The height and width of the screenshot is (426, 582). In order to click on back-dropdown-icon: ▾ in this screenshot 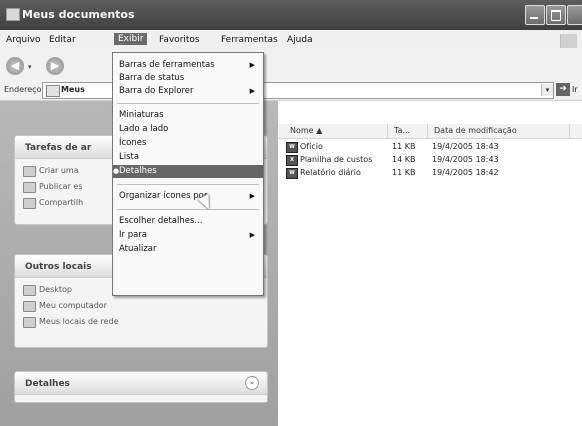, I will do `click(30, 67)`.